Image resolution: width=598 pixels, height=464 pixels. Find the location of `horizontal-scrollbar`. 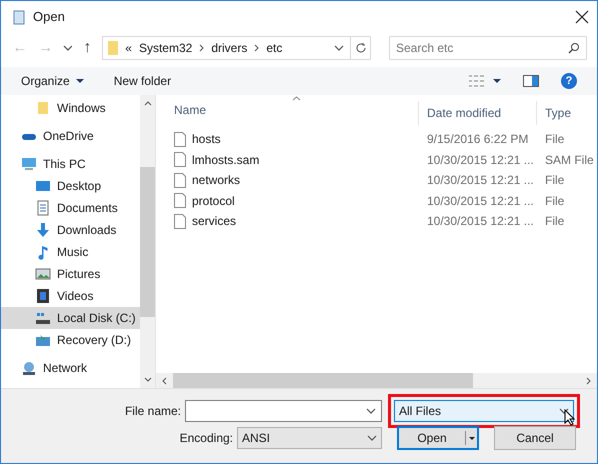

horizontal-scrollbar is located at coordinates (376, 380).